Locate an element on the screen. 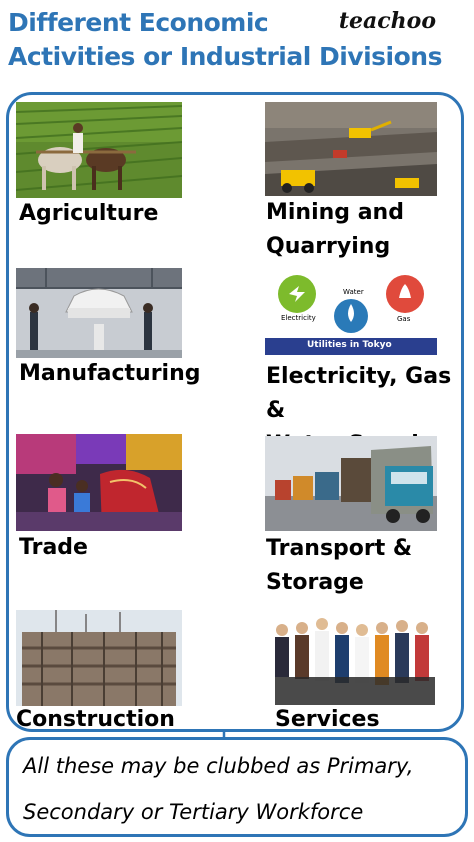 This screenshot has height=842, width=474. utilities-icons-photo: Electricity Water Gas Utilities in Tokyo is located at coordinates (351, 311).